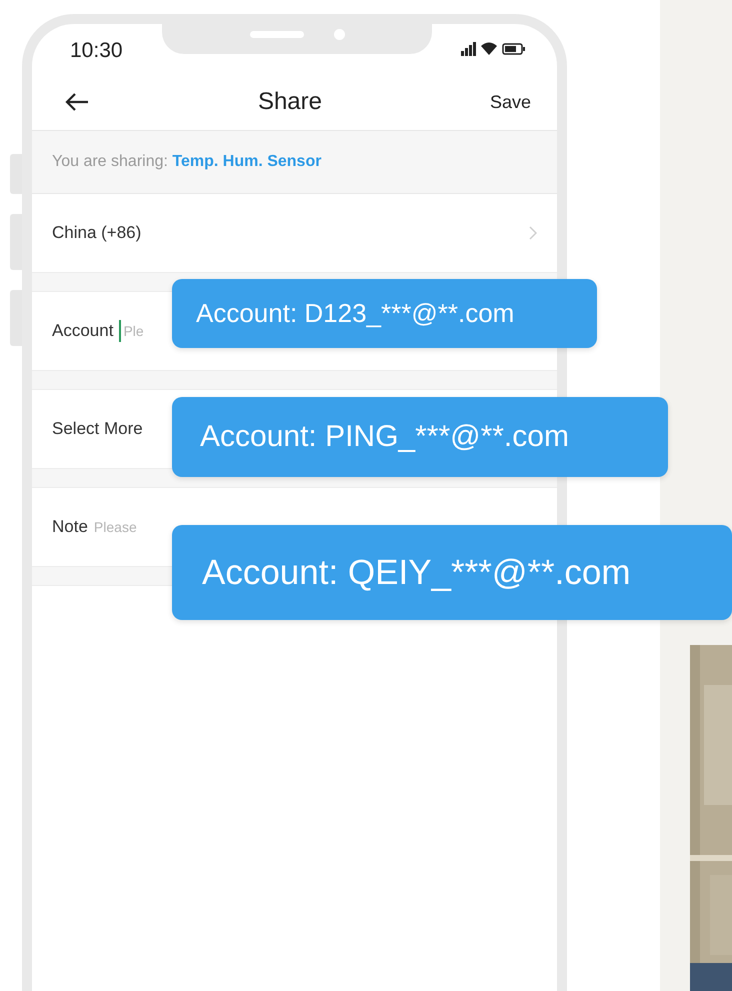  What do you see at coordinates (83, 331) in the screenshot?
I see `field-label: Account` at bounding box center [83, 331].